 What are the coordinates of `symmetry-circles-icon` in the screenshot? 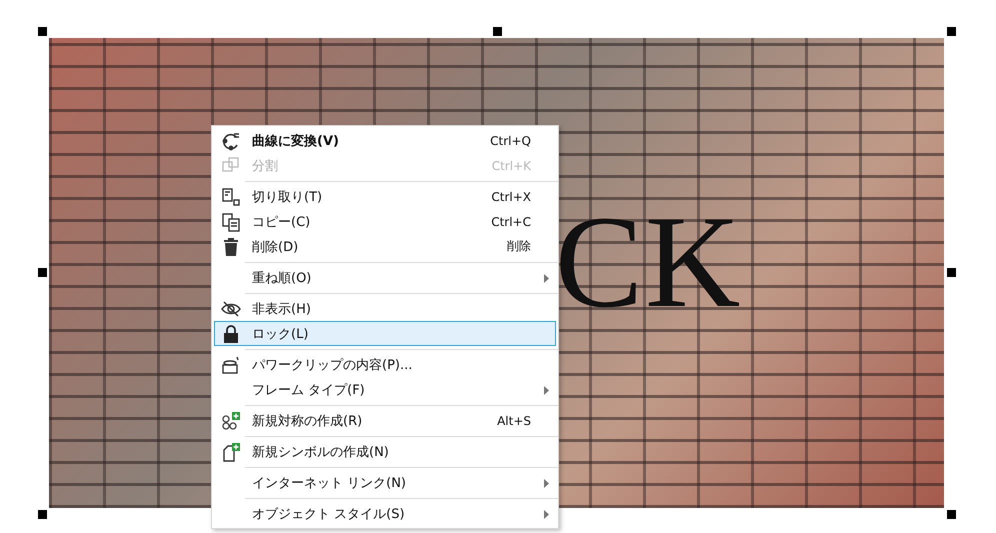 It's located at (230, 420).